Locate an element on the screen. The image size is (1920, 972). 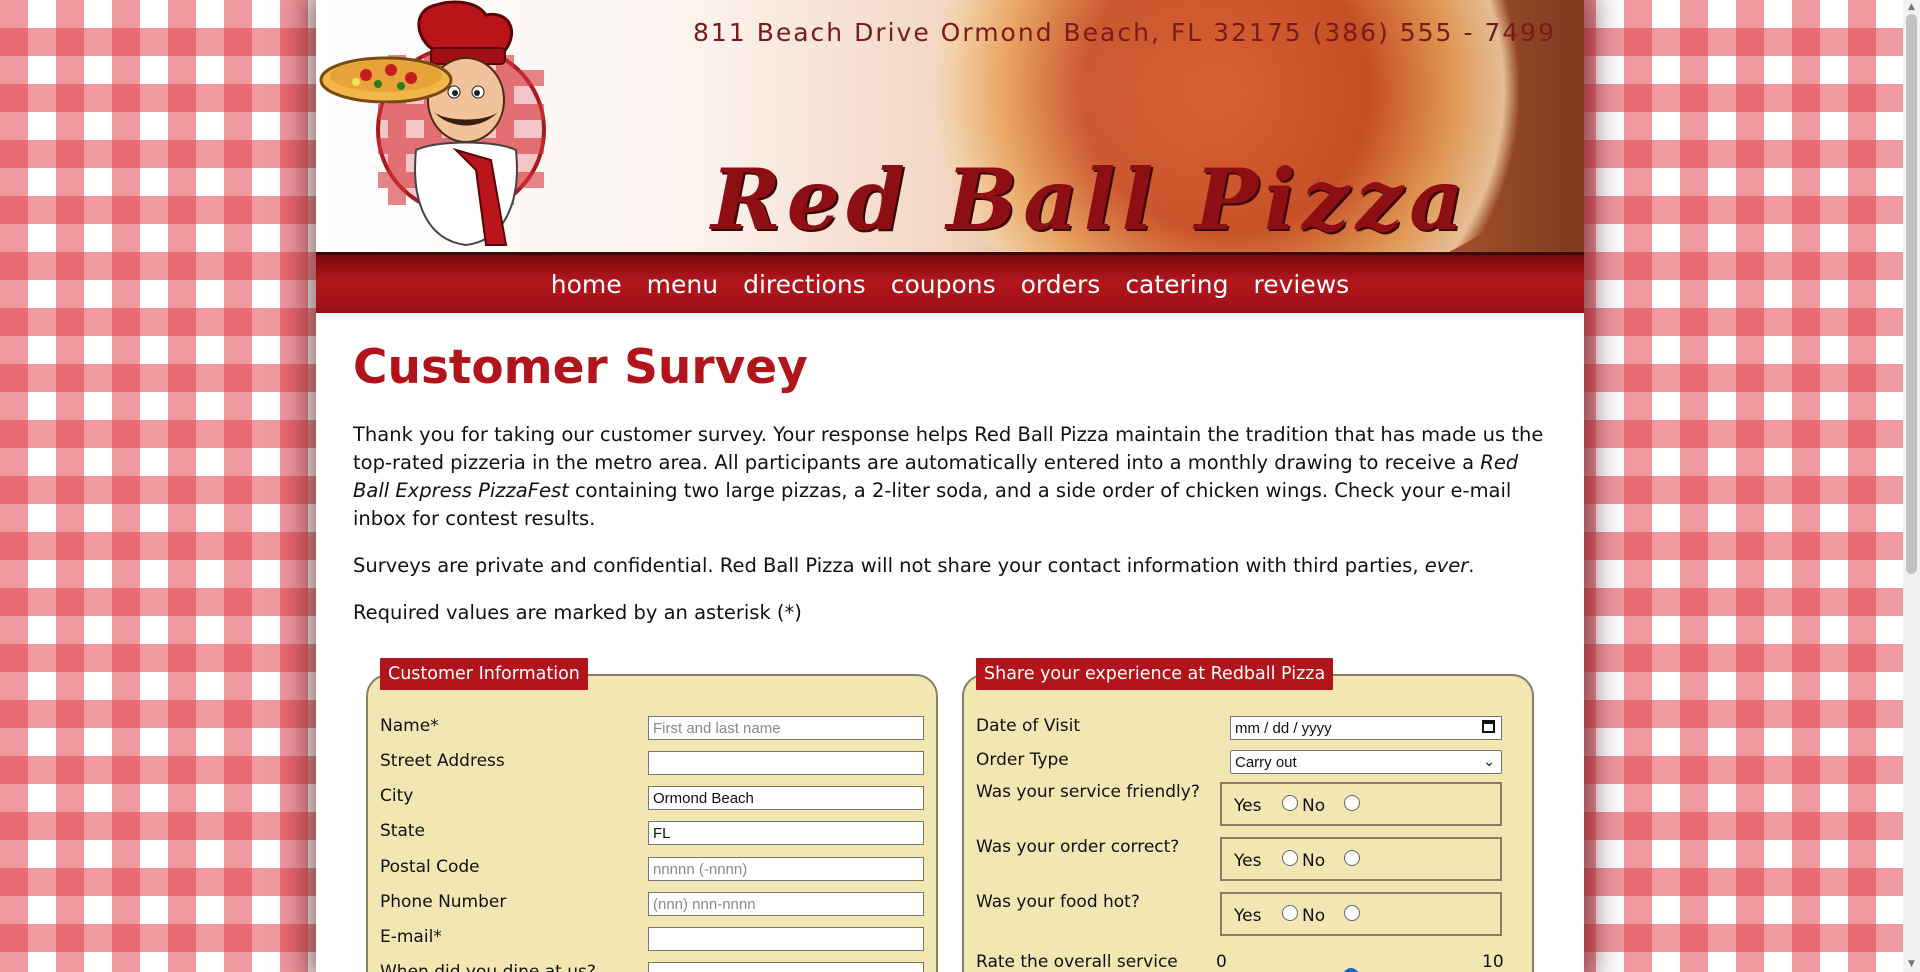
scroll-down-icon: ▼ is located at coordinates (1911, 964).